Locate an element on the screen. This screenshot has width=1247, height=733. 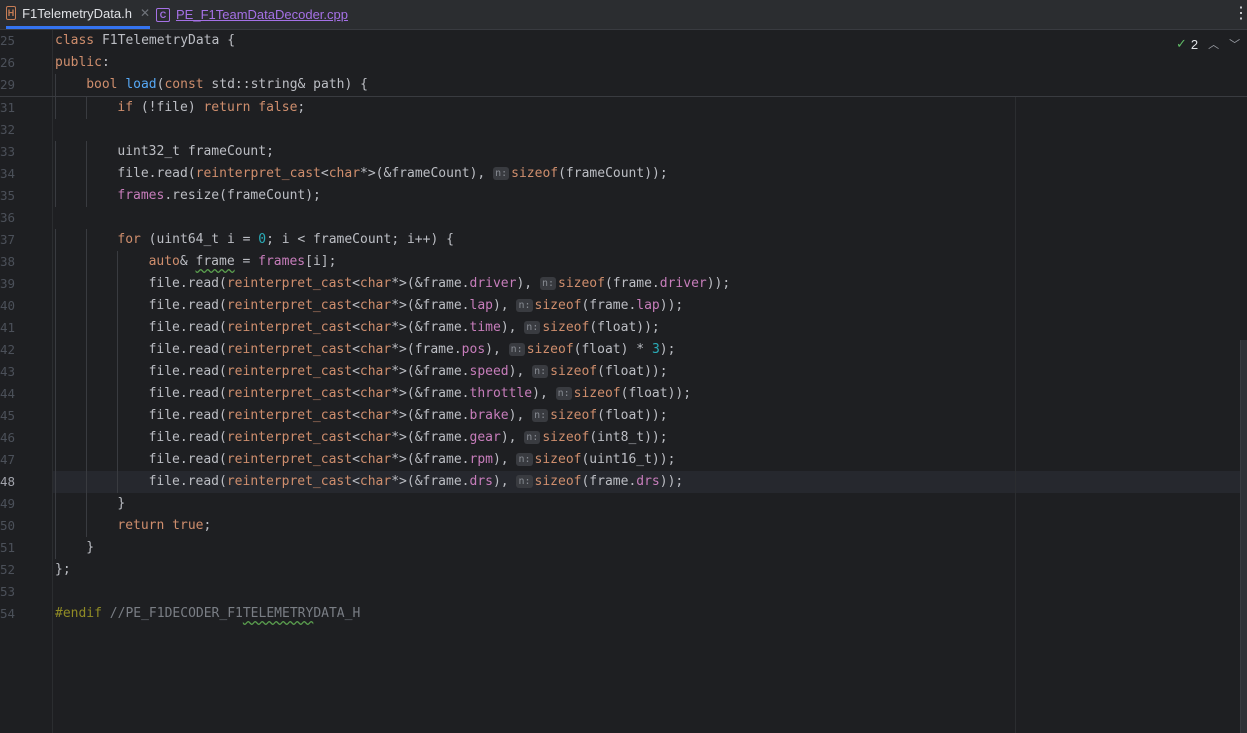
gutter-divider is located at coordinates (52, 381).